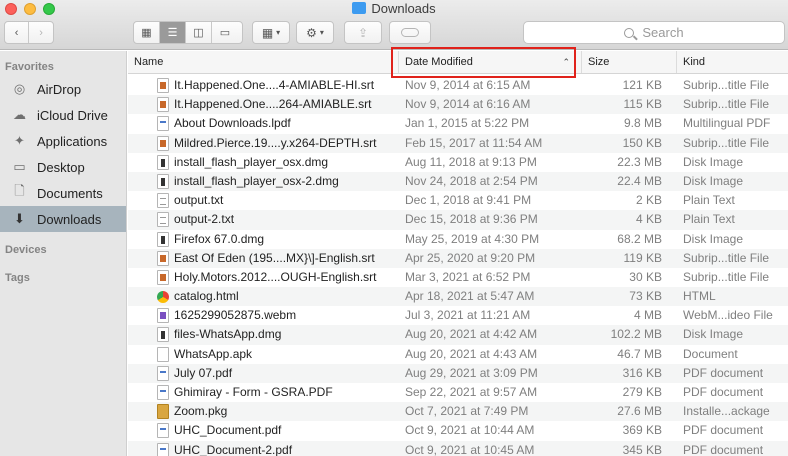 This screenshot has height=456, width=788. I want to click on column-header-size: Size, so click(627, 62).